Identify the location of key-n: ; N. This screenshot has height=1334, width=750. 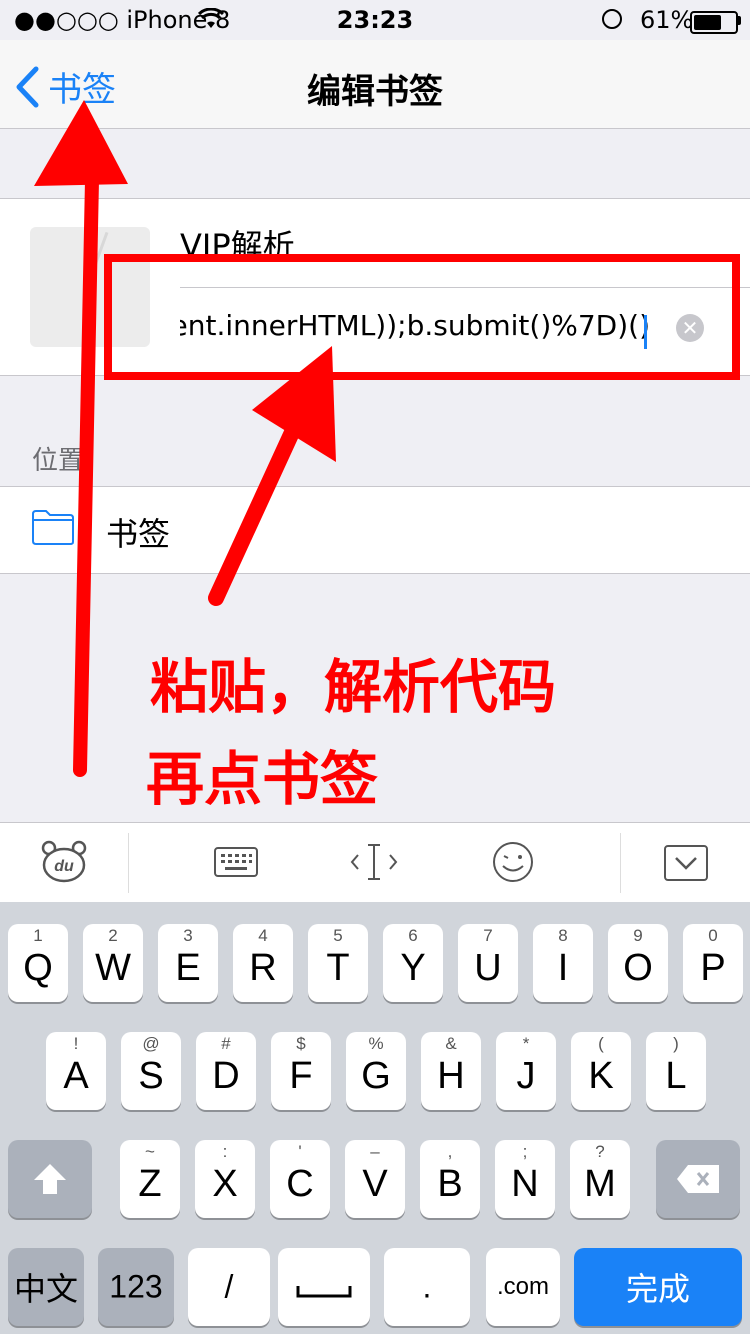
(525, 1179).